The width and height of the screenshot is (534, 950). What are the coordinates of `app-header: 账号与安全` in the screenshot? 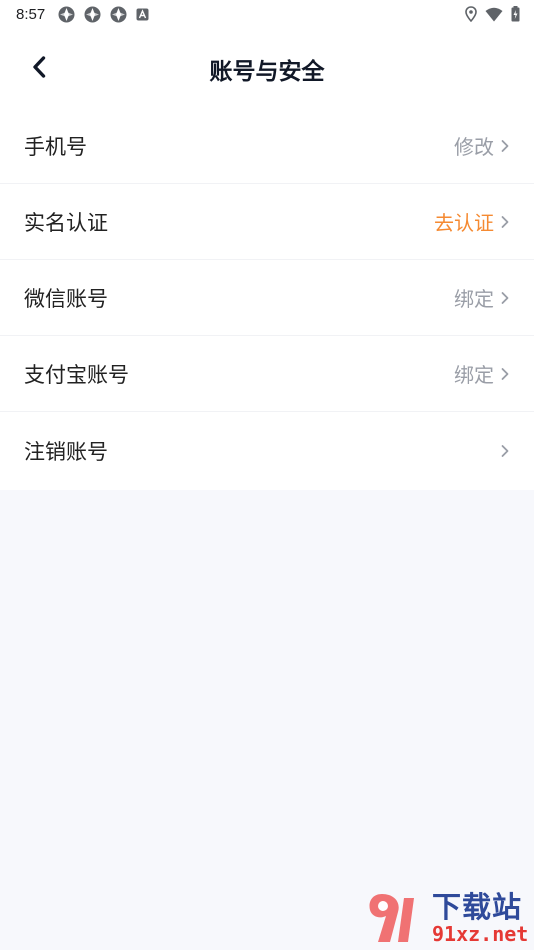 It's located at (267, 68).